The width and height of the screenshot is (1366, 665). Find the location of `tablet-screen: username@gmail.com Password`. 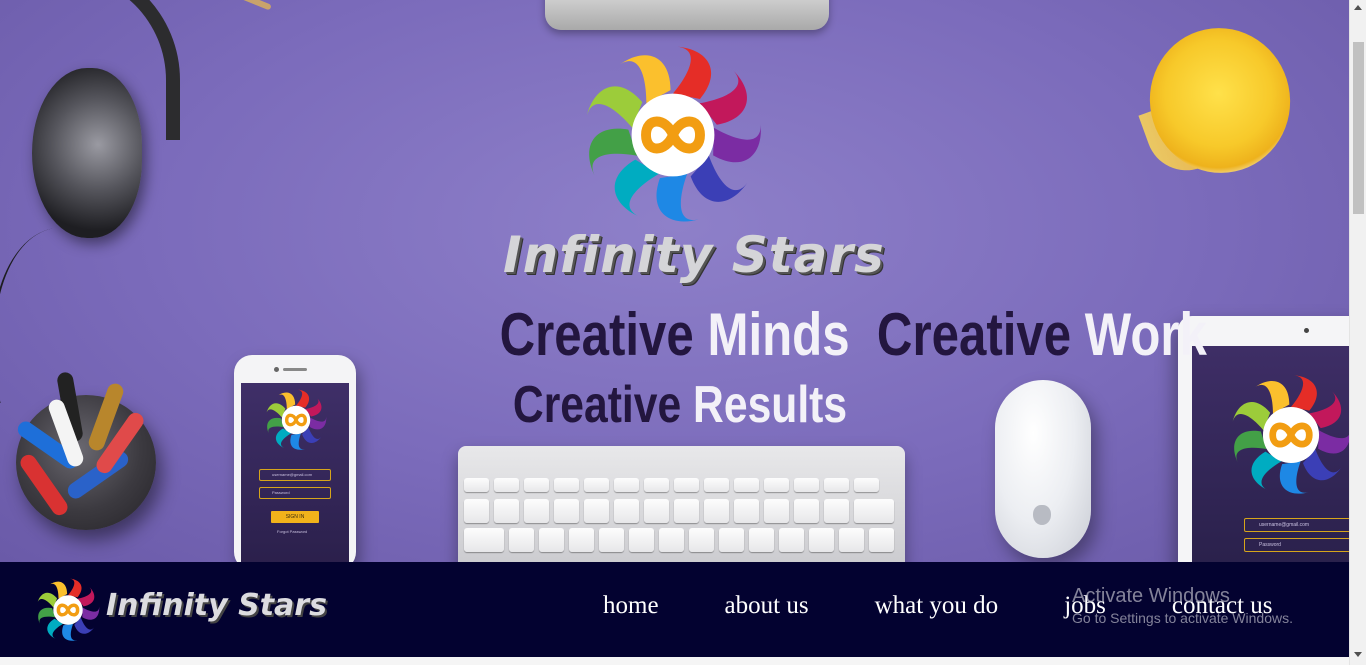

tablet-screen: username@gmail.com Password is located at coordinates (1270, 454).